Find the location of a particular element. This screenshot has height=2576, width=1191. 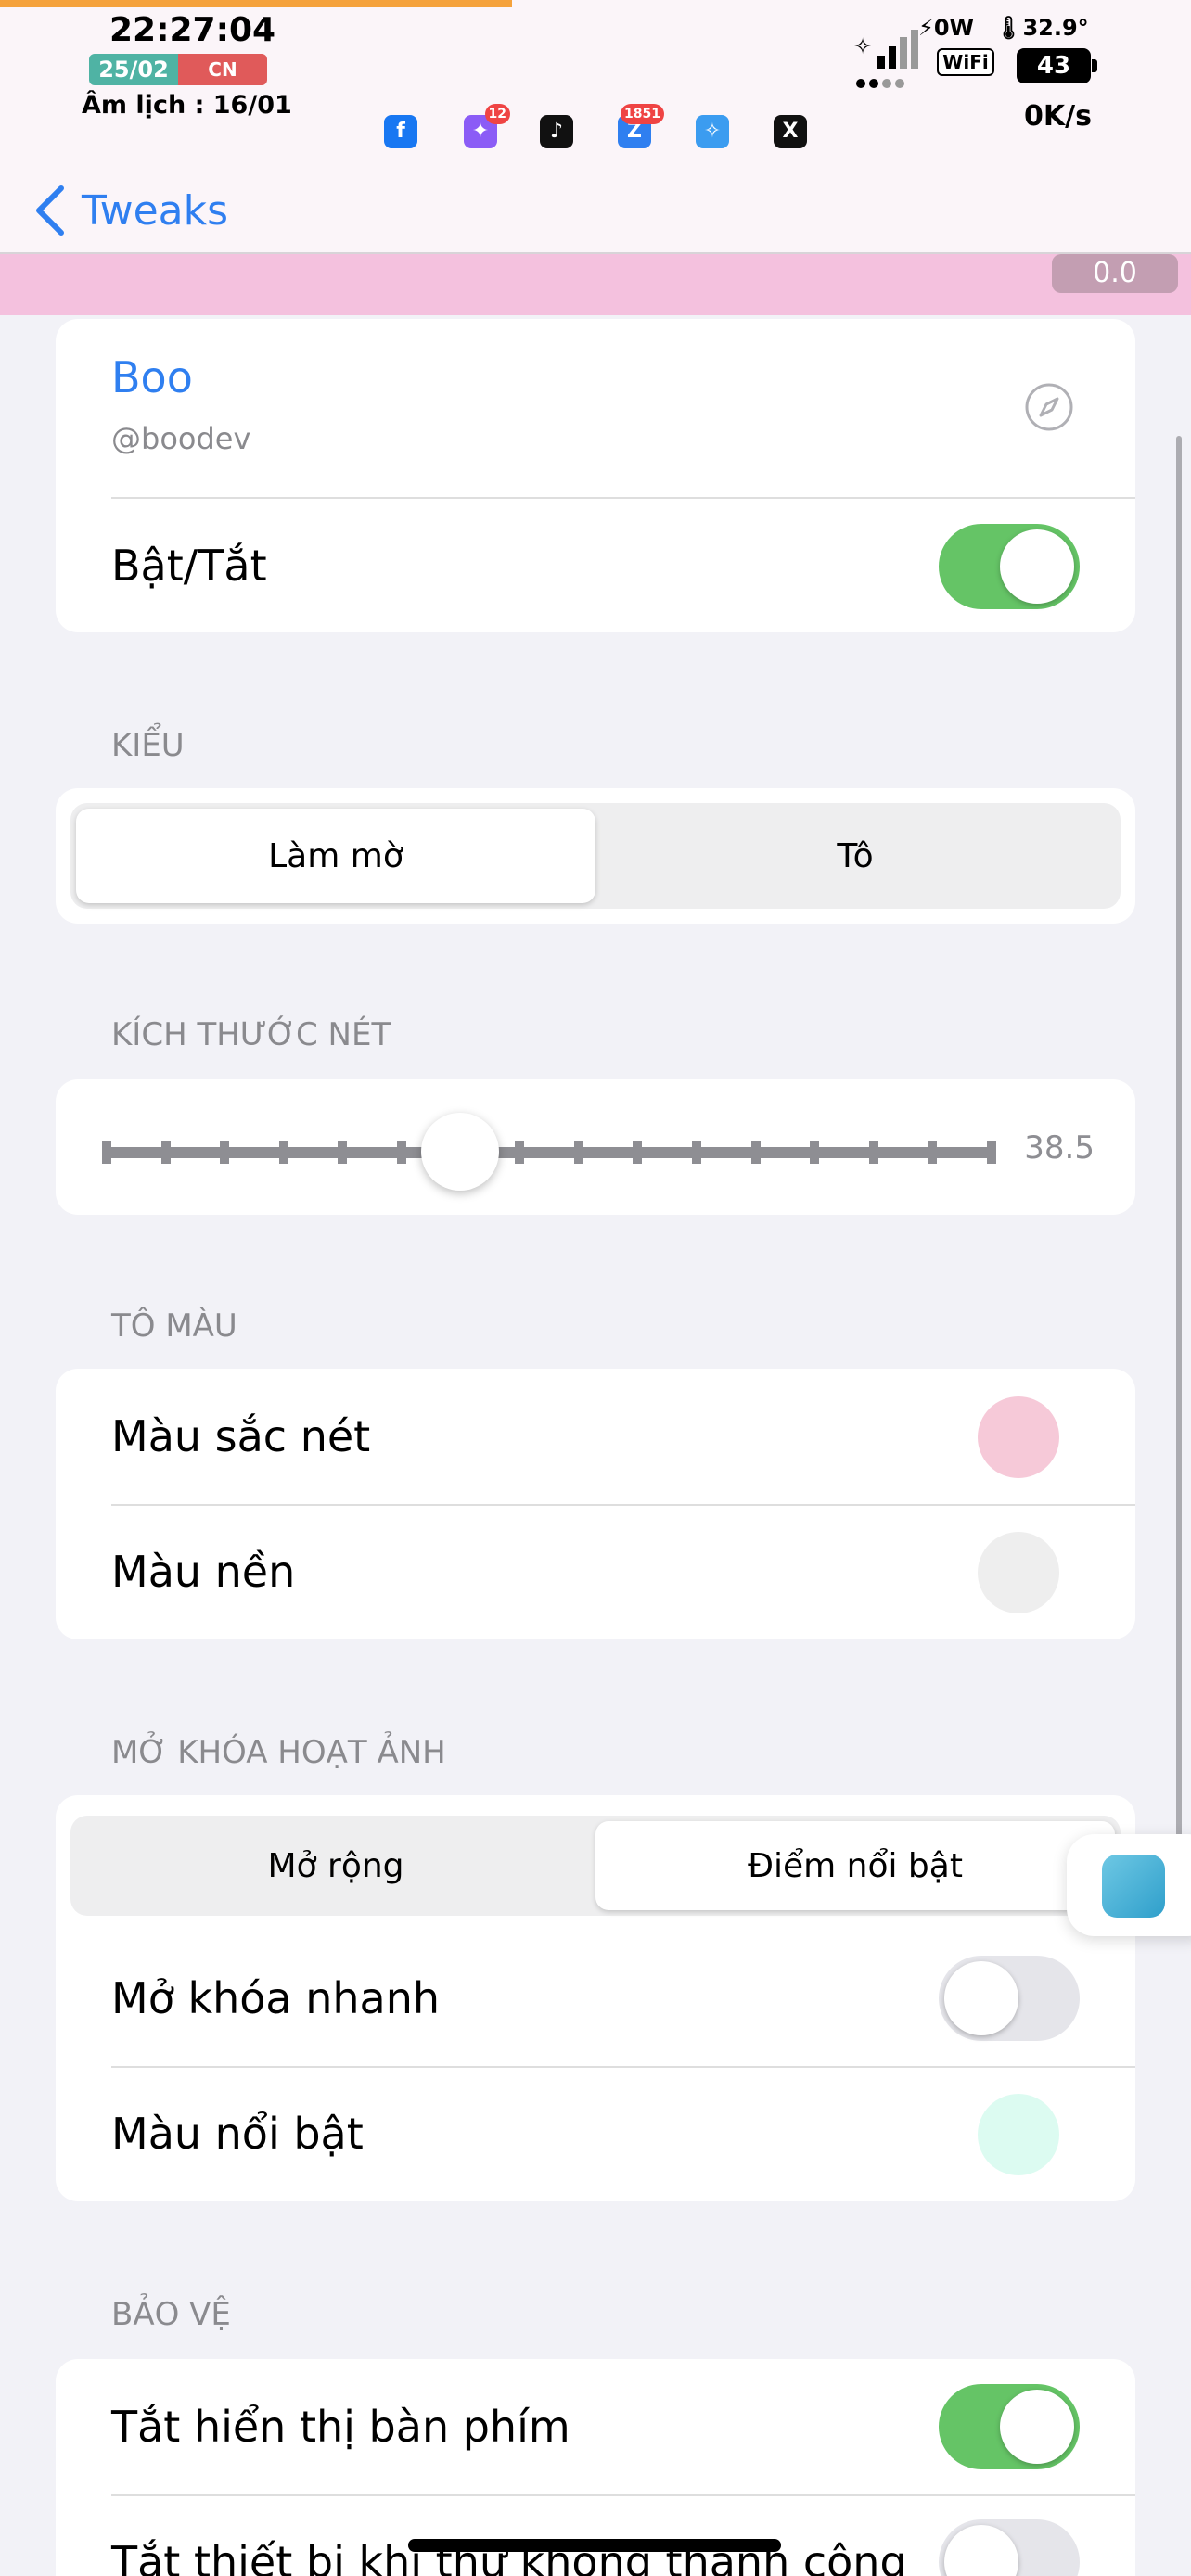

unlock-segmented-control: Mở rộng Điểm nổi bật is located at coordinates (595, 1866).